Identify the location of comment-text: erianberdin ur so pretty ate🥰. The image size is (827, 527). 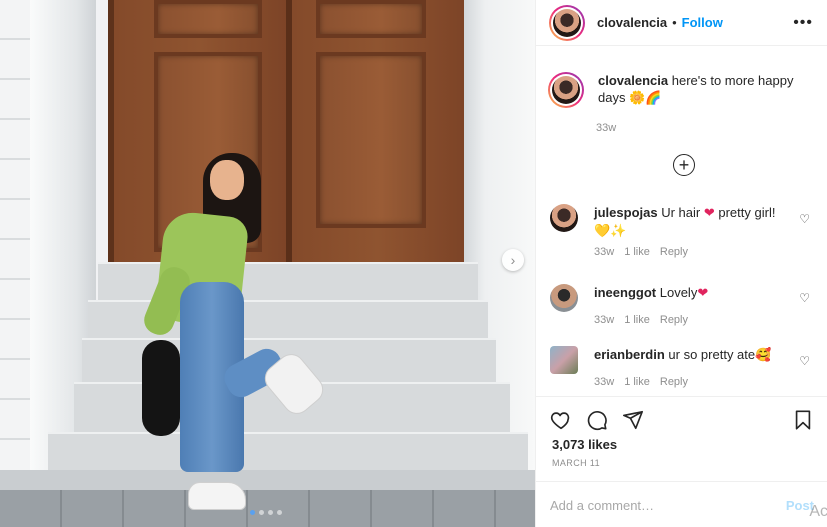
(694, 355).